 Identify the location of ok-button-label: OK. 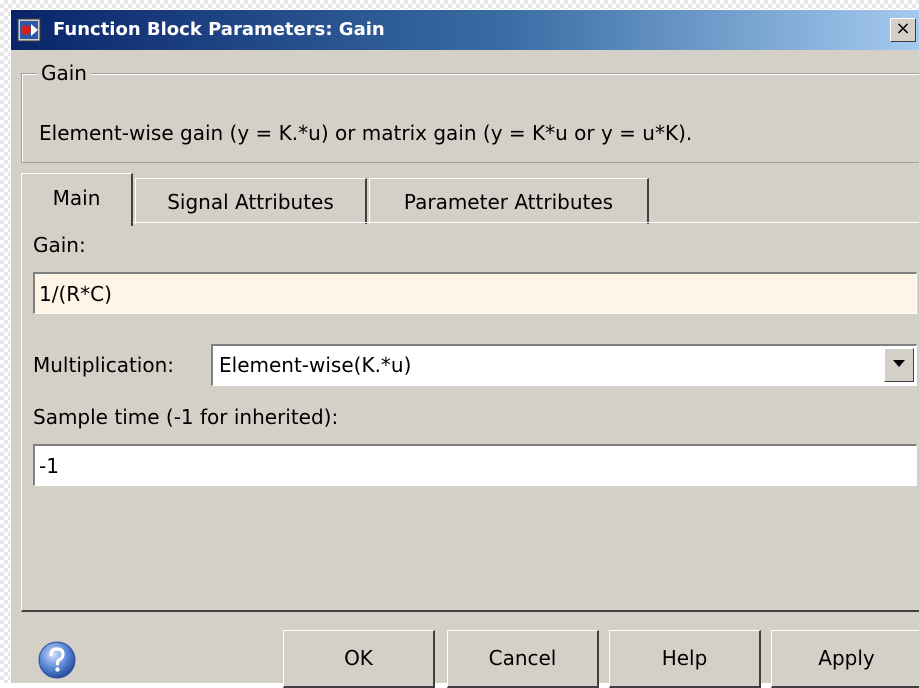
(358, 658).